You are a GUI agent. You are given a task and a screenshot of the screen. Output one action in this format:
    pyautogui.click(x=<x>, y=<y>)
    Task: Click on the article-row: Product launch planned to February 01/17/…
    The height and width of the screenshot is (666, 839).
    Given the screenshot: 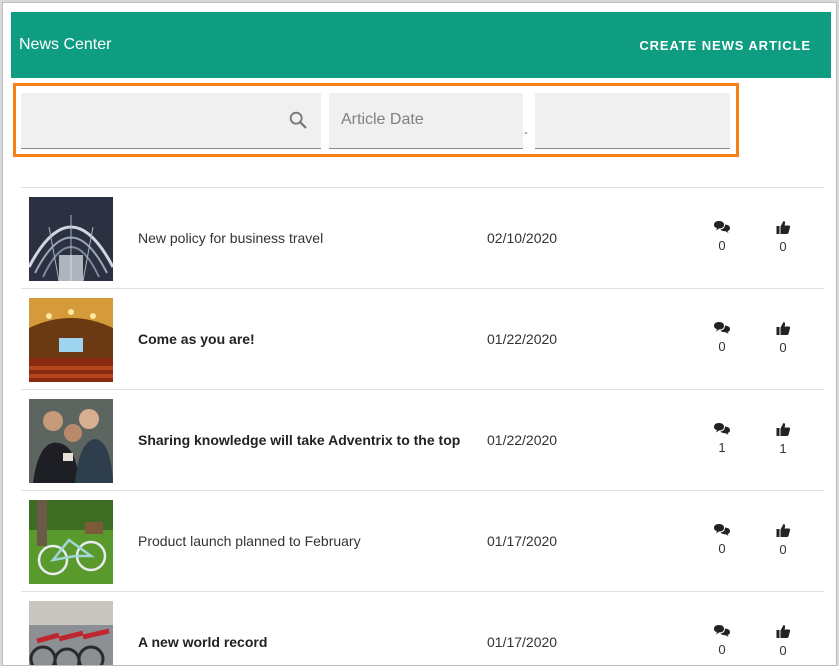 What is the action you would take?
    pyautogui.click(x=422, y=540)
    